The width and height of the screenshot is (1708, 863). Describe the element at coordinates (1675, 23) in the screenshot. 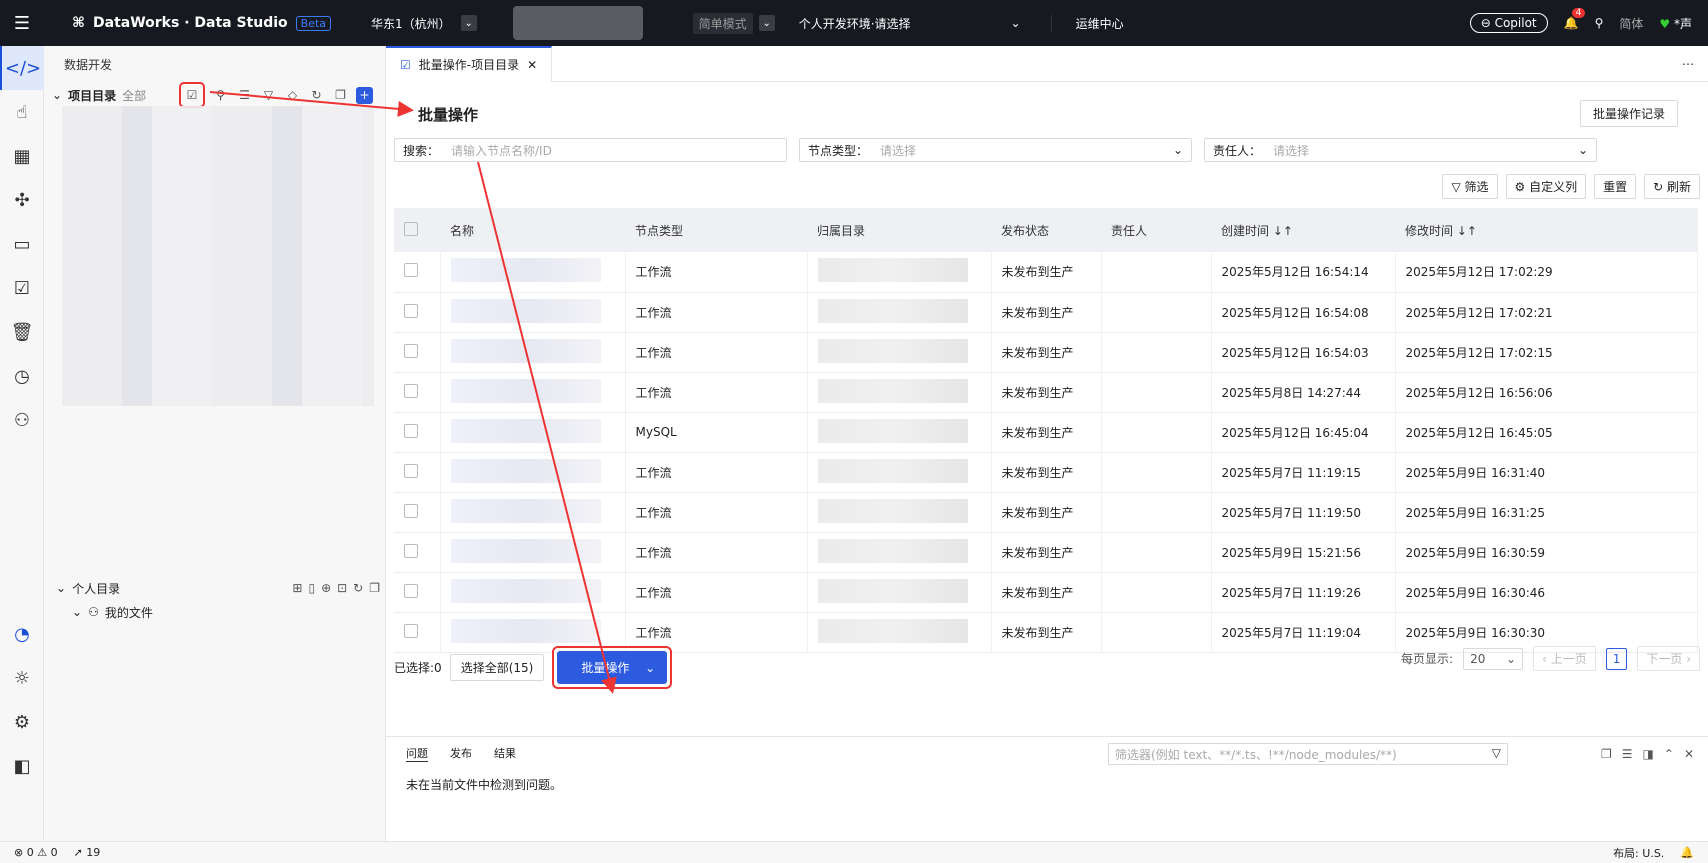

I see `user-menu: ♥ *声` at that location.